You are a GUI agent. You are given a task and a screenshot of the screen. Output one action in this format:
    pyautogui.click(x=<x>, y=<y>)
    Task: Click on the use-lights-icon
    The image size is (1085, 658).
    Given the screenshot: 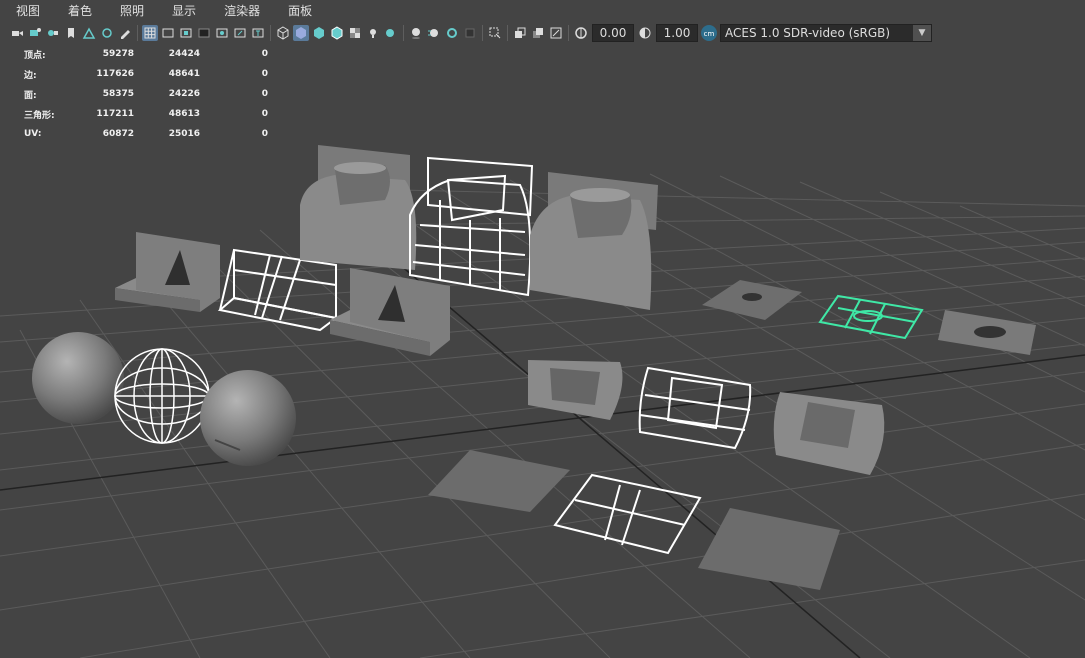 What is the action you would take?
    pyautogui.click(x=373, y=33)
    